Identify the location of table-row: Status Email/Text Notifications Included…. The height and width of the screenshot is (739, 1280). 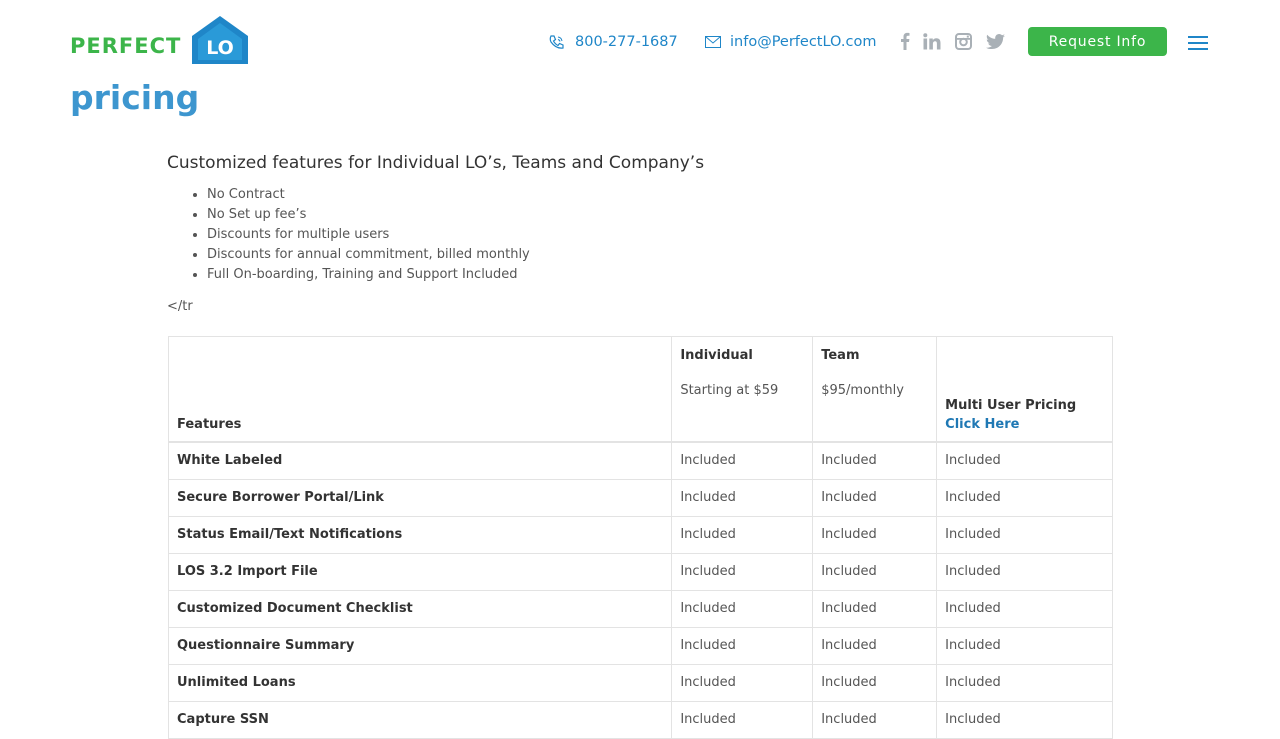
(640, 535).